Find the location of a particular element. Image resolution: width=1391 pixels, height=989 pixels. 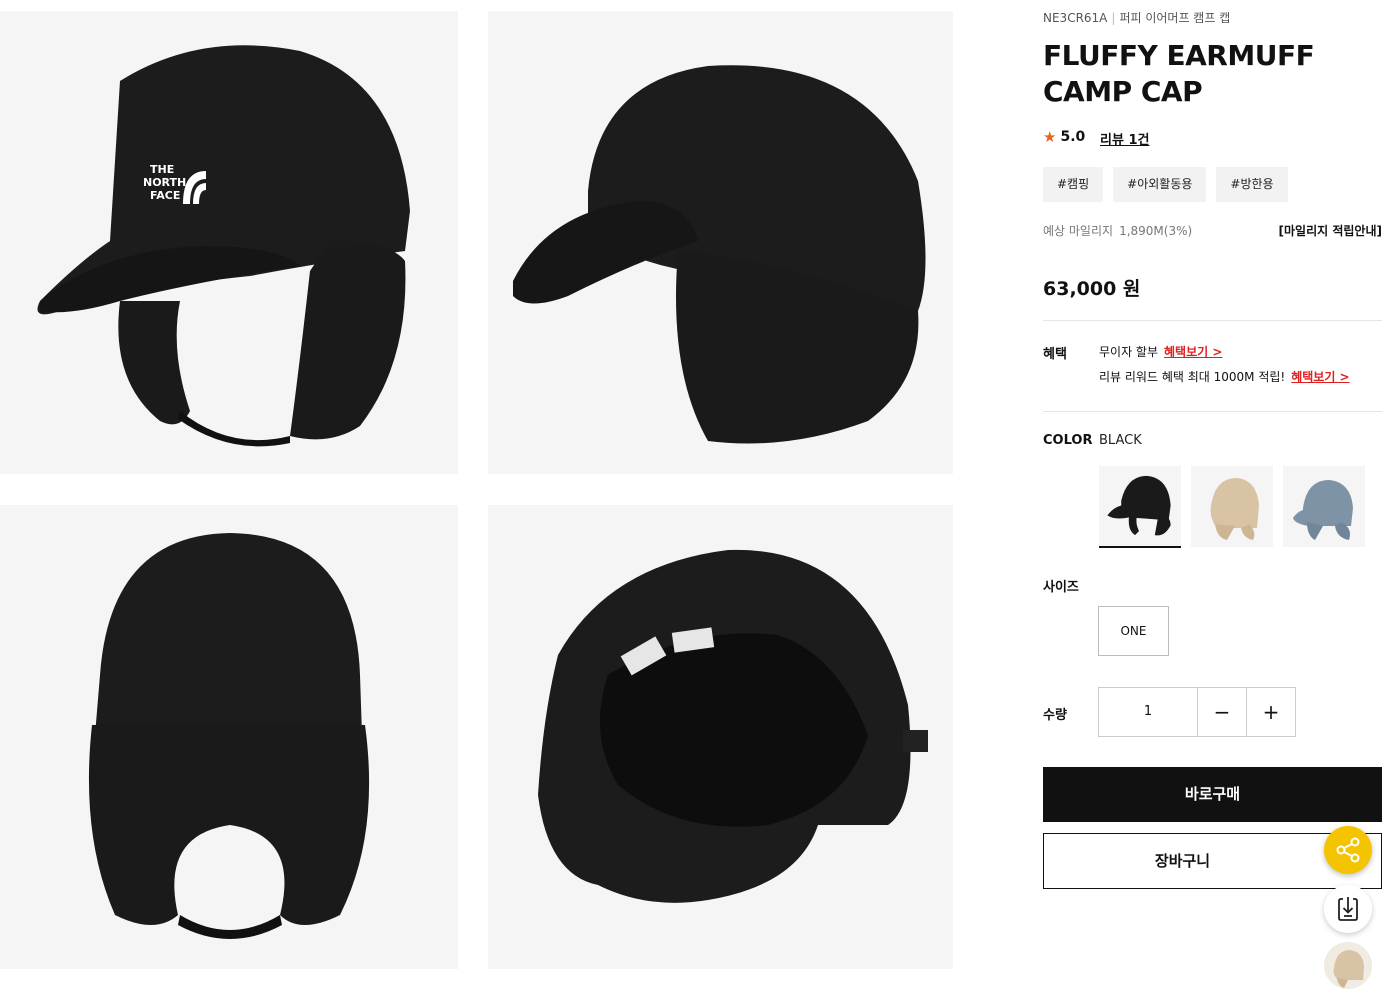

color-swatch-blue-grey is located at coordinates (1324, 506).